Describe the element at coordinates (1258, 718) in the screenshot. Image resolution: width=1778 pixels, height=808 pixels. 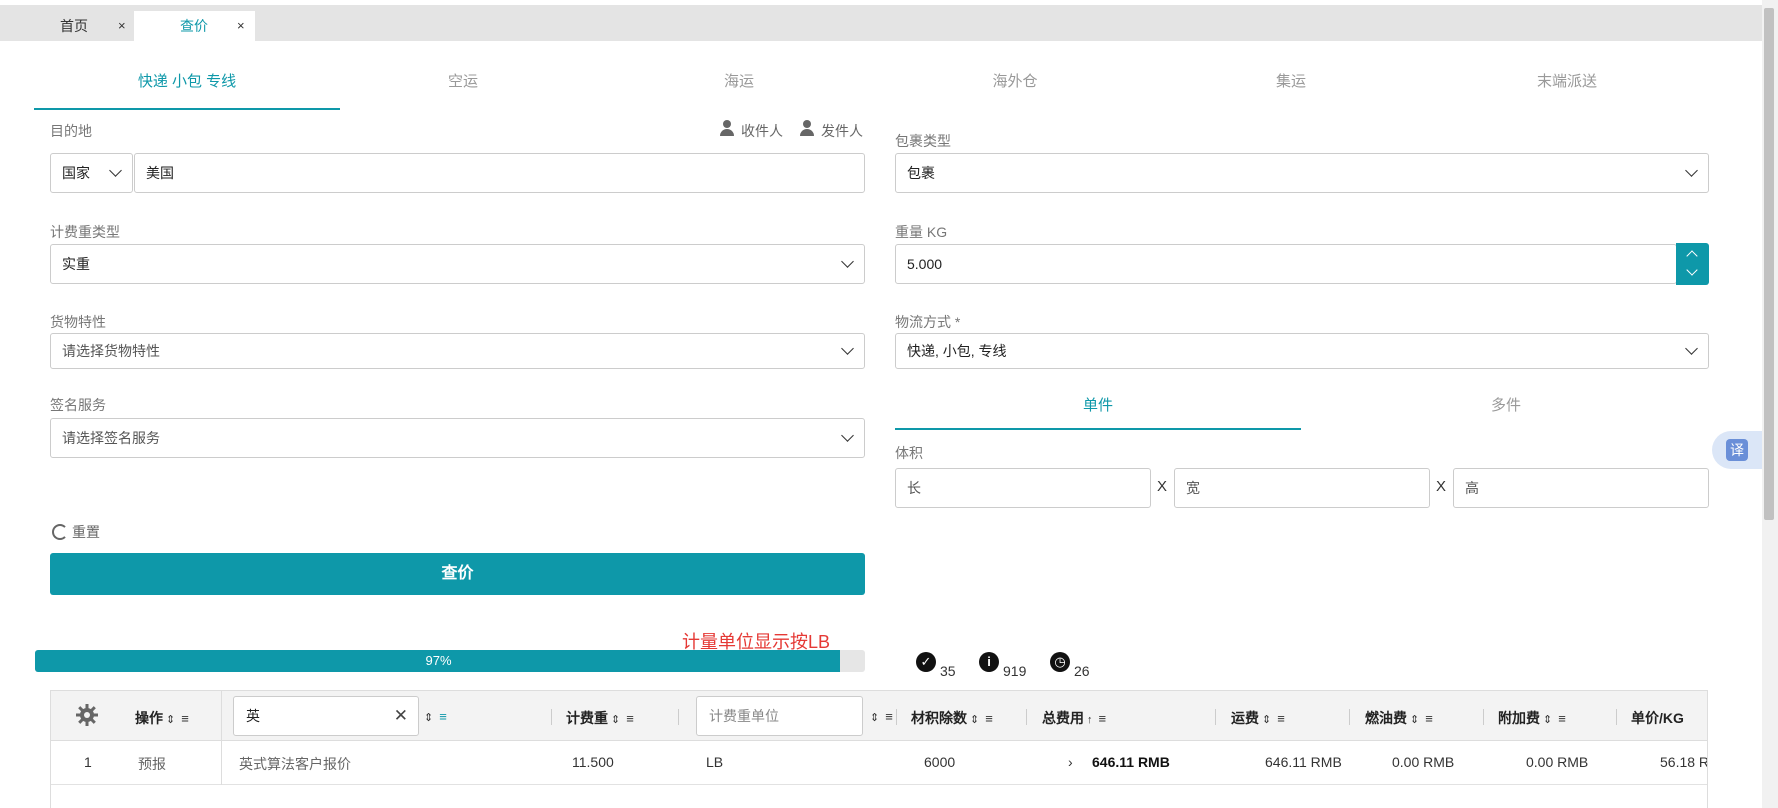
I see `col-freight: 运费 ⇕ ≡` at that location.